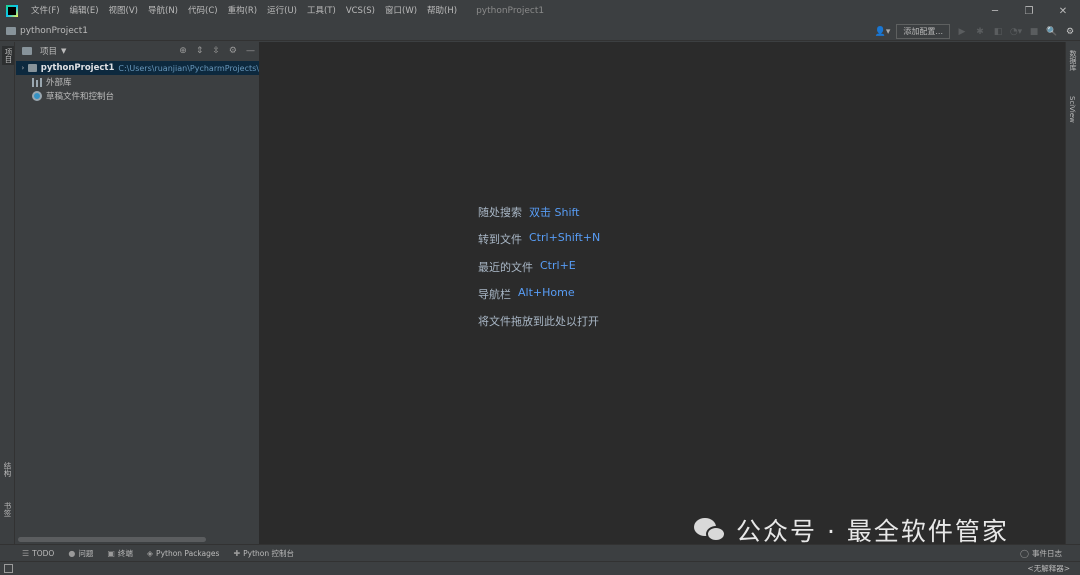  Describe the element at coordinates (494, 294) in the screenshot. I see `hint-label: 导航栏` at that location.